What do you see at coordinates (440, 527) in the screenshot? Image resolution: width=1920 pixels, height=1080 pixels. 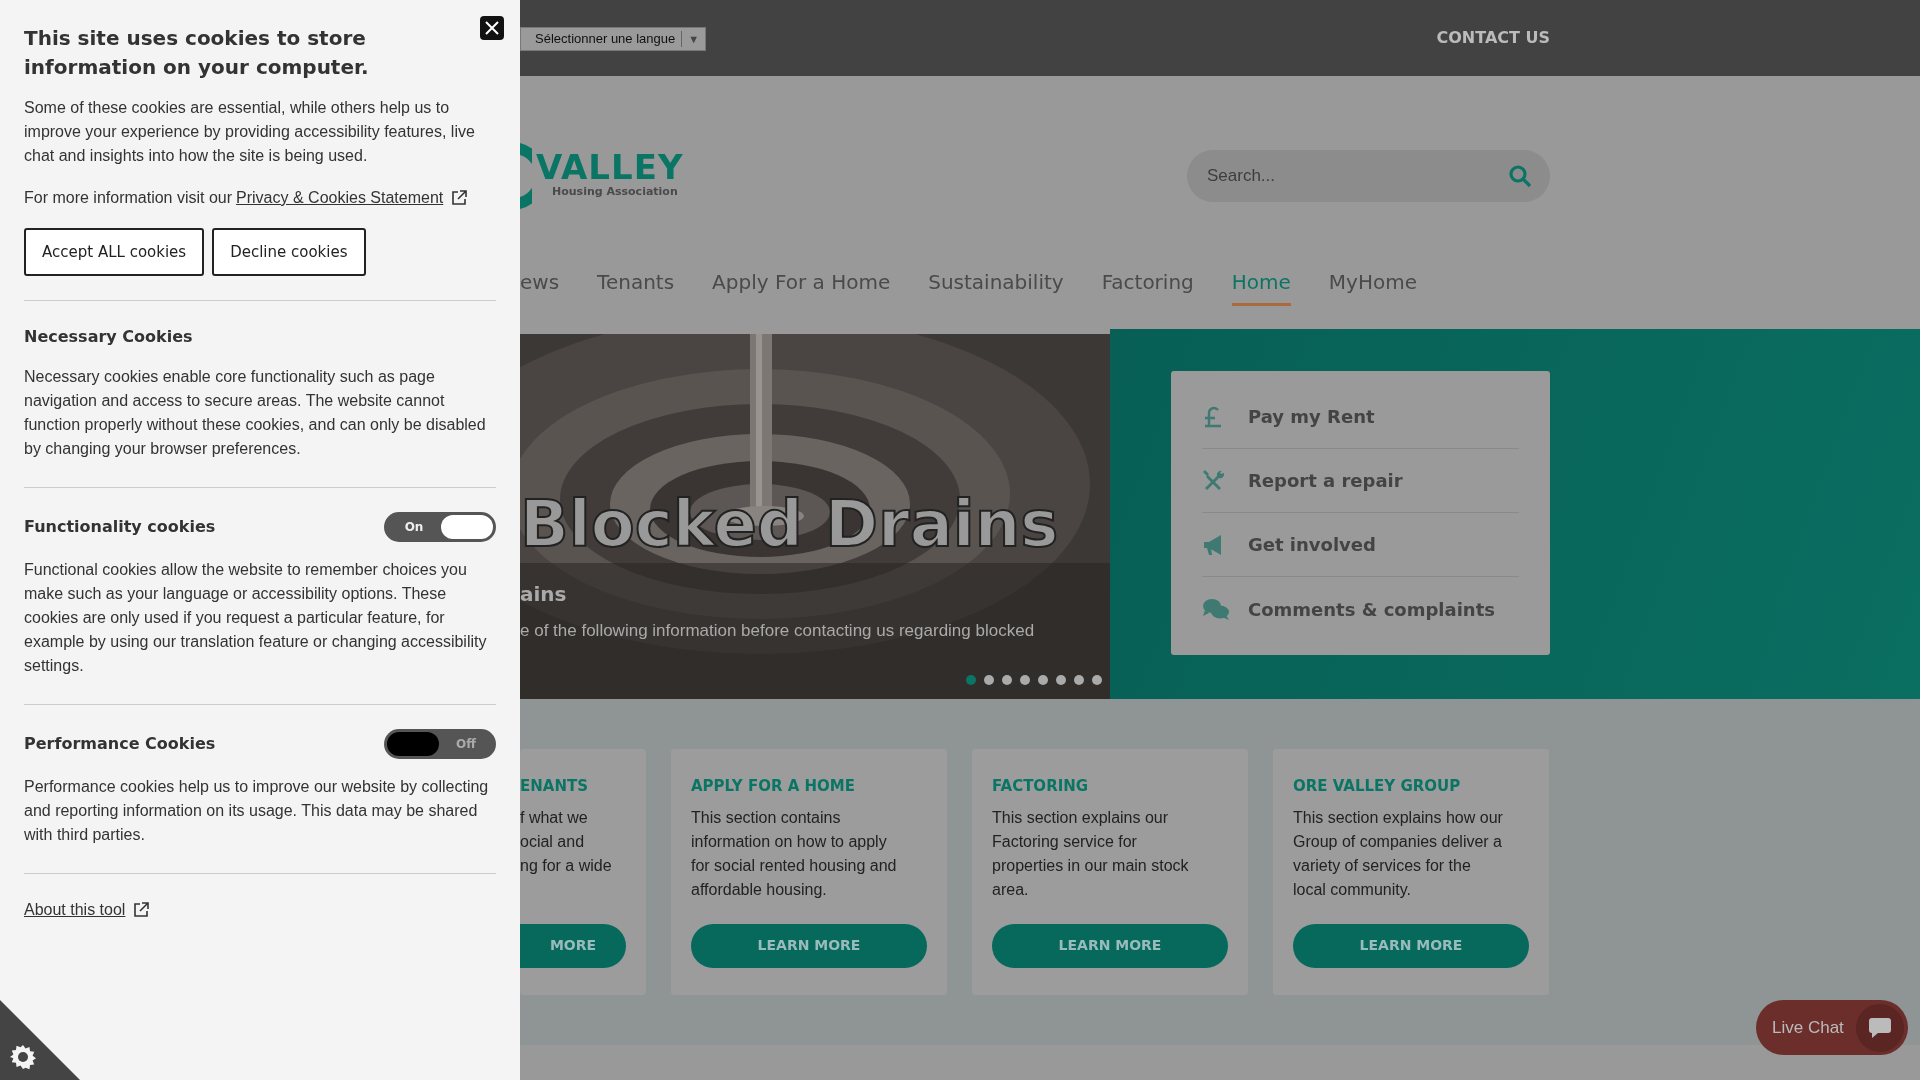 I see `toggle-switch: On` at bounding box center [440, 527].